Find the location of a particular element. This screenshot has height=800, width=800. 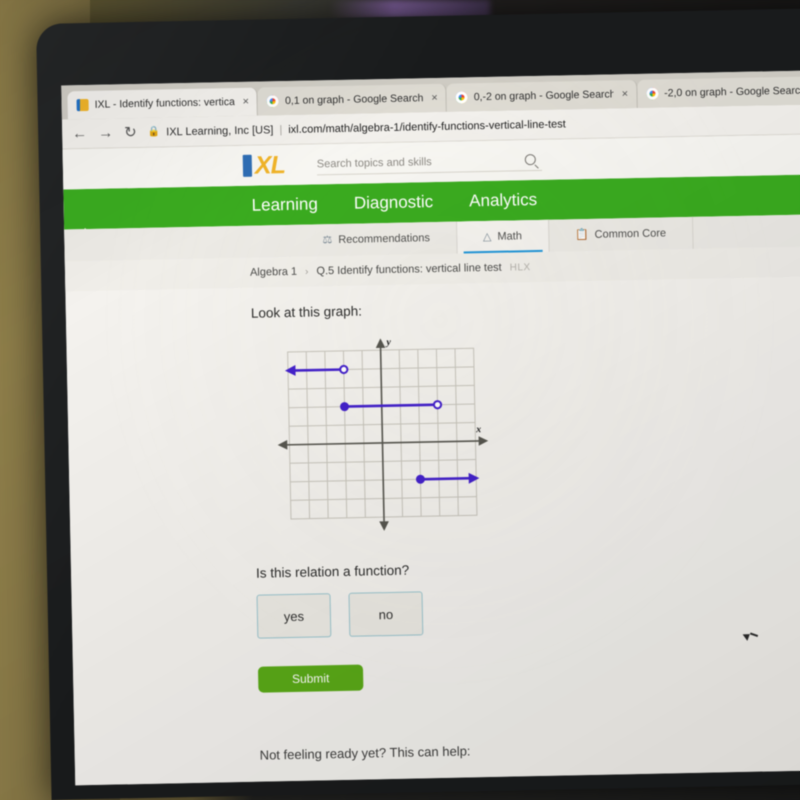

subnav-item-math: △ Math is located at coordinates (503, 236).